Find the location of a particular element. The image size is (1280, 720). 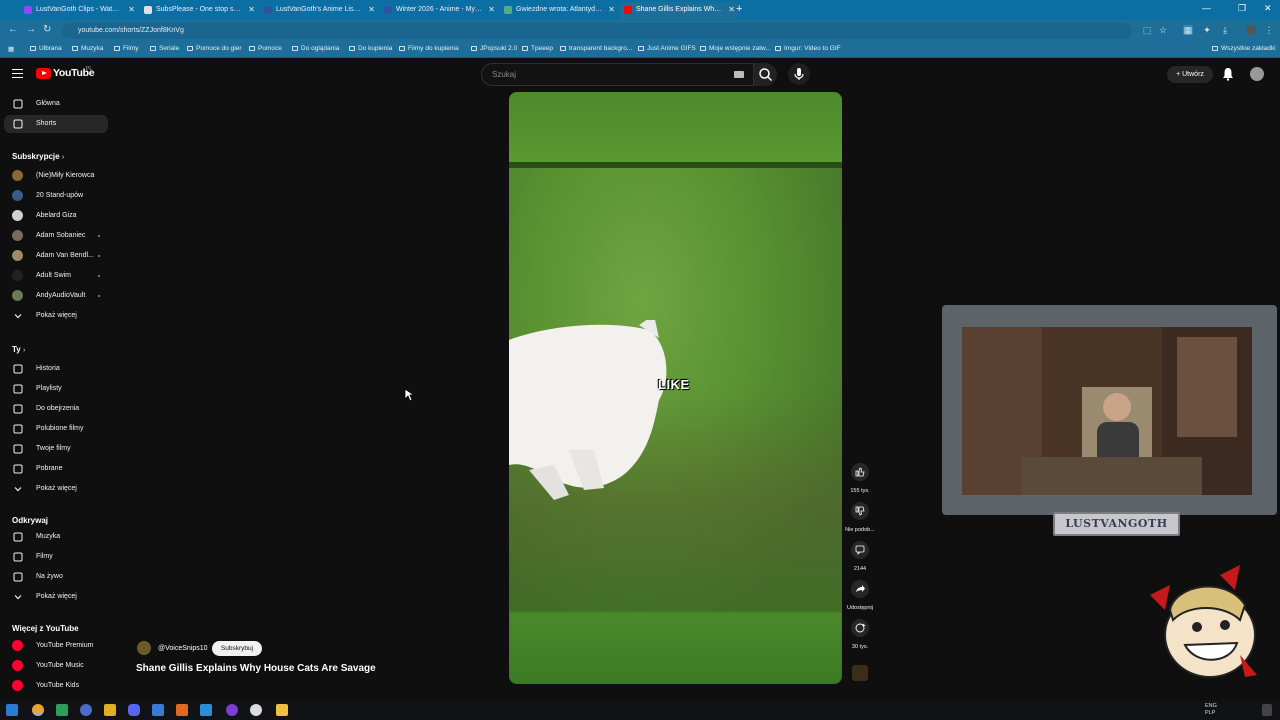

app-purple-icon is located at coordinates (232, 710).